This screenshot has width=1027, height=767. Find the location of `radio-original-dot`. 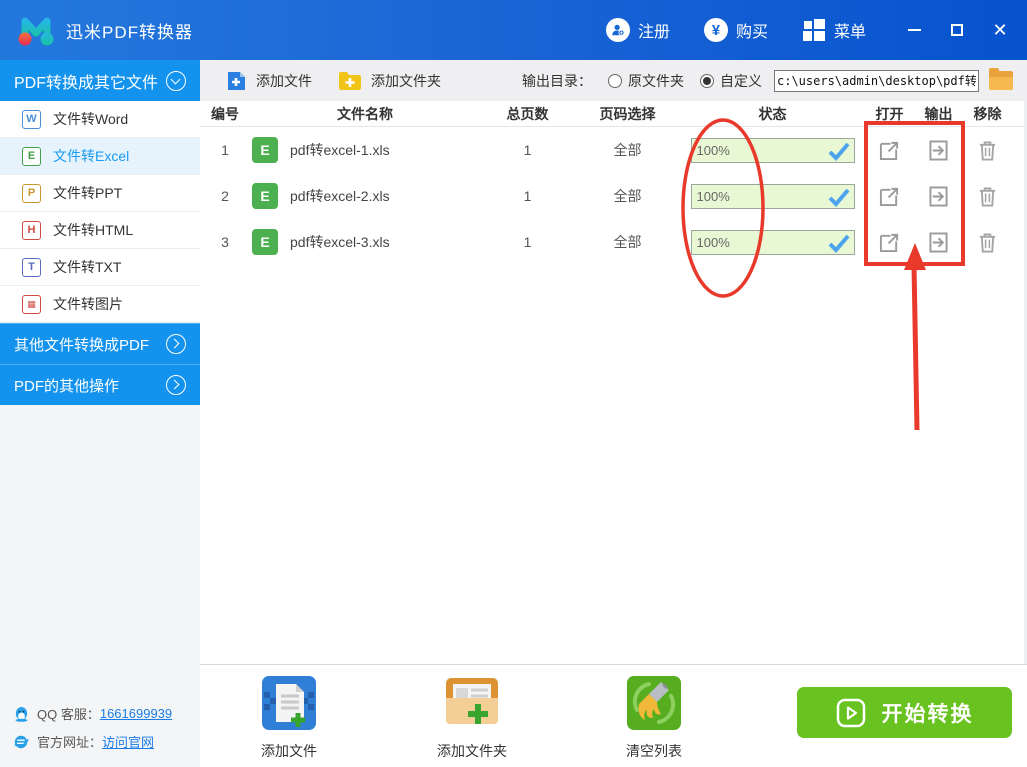

radio-original-dot is located at coordinates (615, 80).